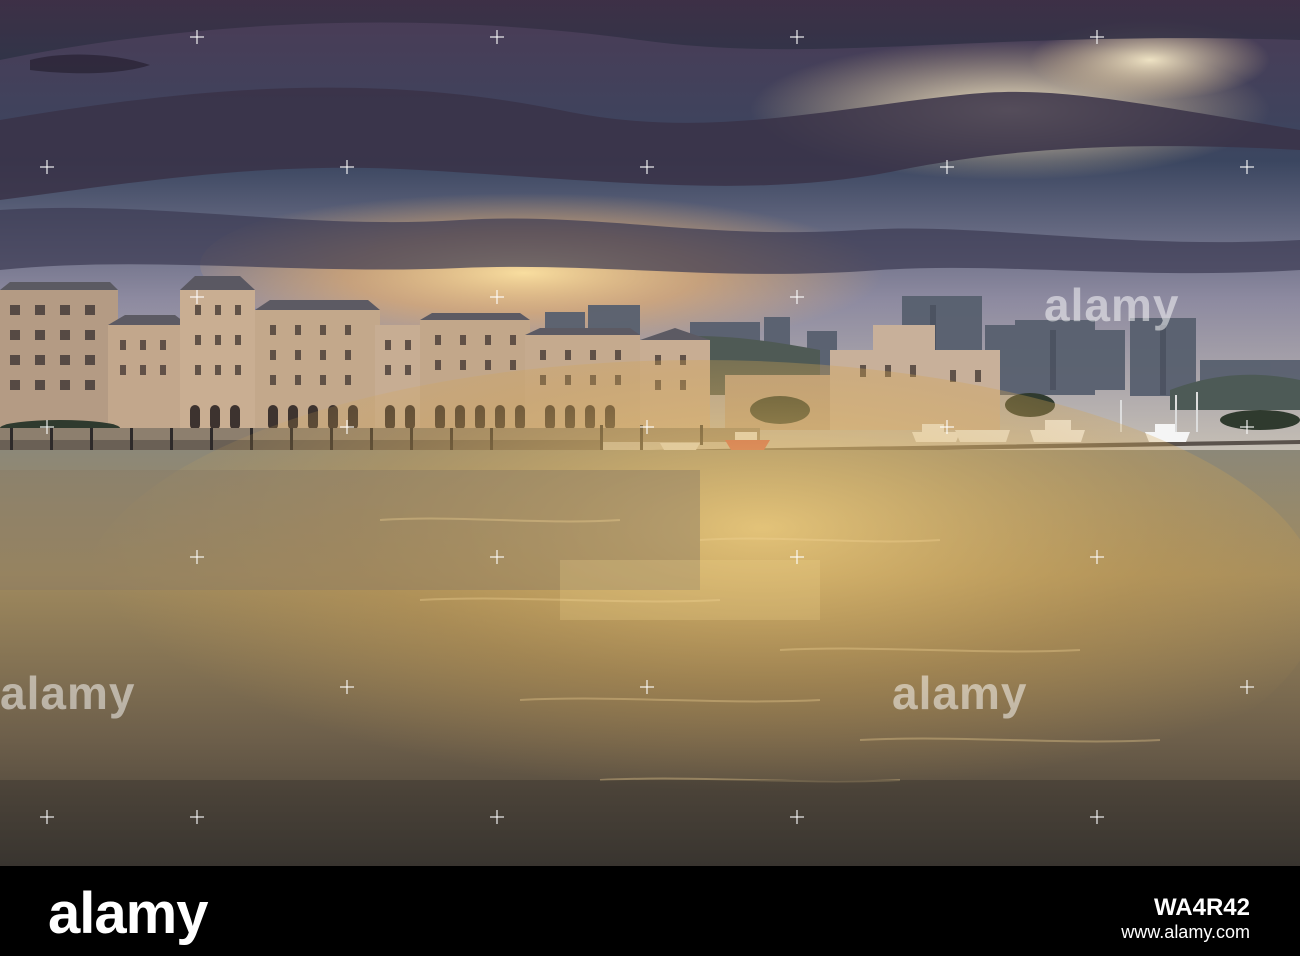  I want to click on site-domain-link: www.alamy.com, so click(1185, 932).